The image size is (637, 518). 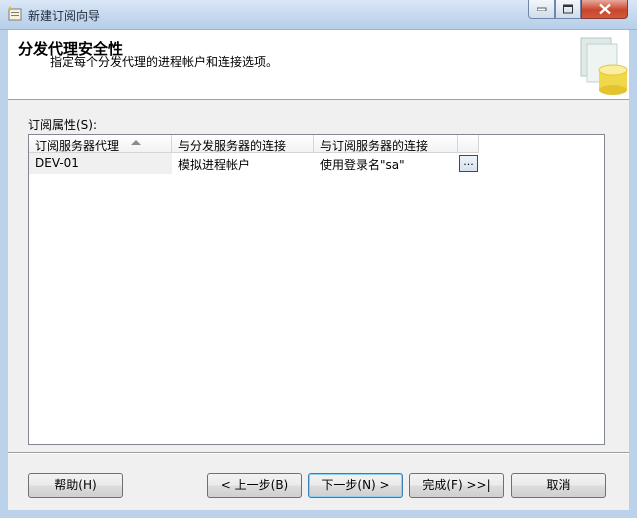 What do you see at coordinates (355, 485) in the screenshot?
I see `next-button: 下一步(N) >` at bounding box center [355, 485].